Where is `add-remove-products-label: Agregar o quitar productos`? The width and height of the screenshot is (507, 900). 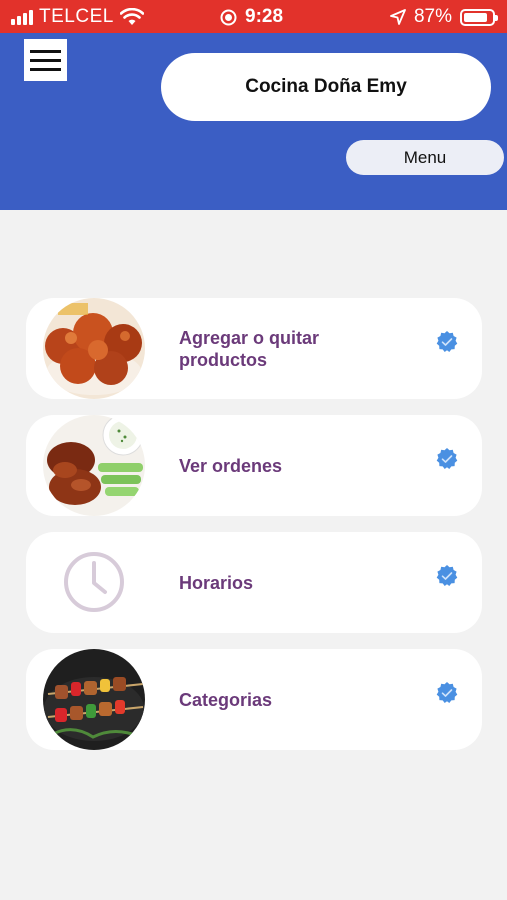
add-remove-products-label: Agregar o quitar productos is located at coordinates (249, 348).